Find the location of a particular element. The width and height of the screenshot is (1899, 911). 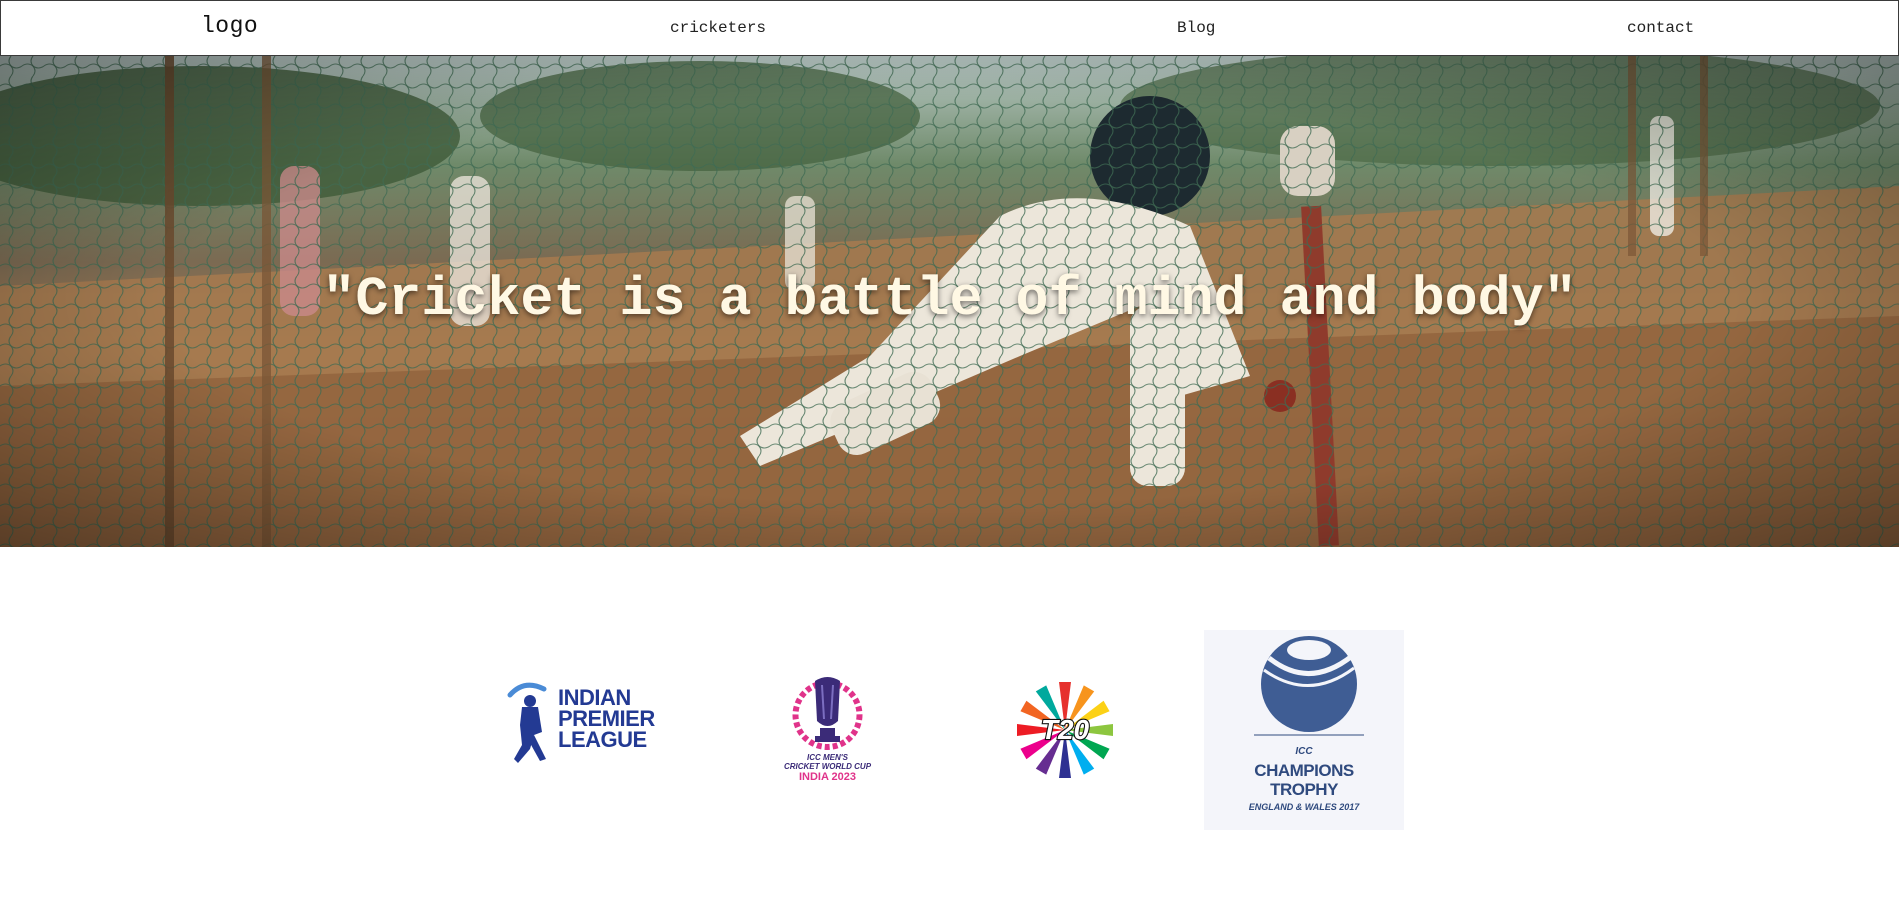

world-cup-trophy-icon is located at coordinates (827, 713).